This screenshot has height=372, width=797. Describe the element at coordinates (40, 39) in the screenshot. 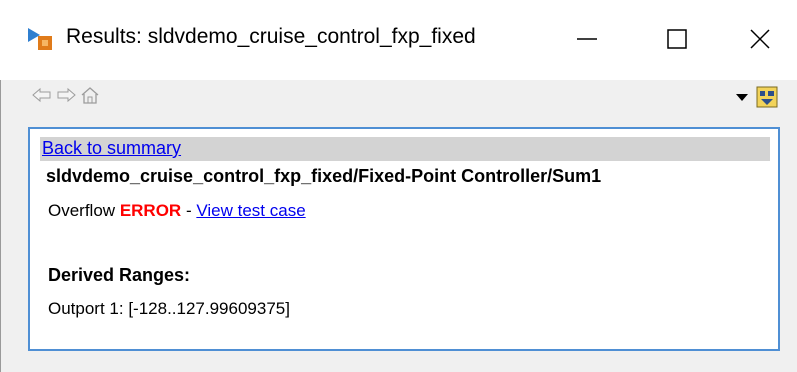

I see `simulink-results-icon` at that location.